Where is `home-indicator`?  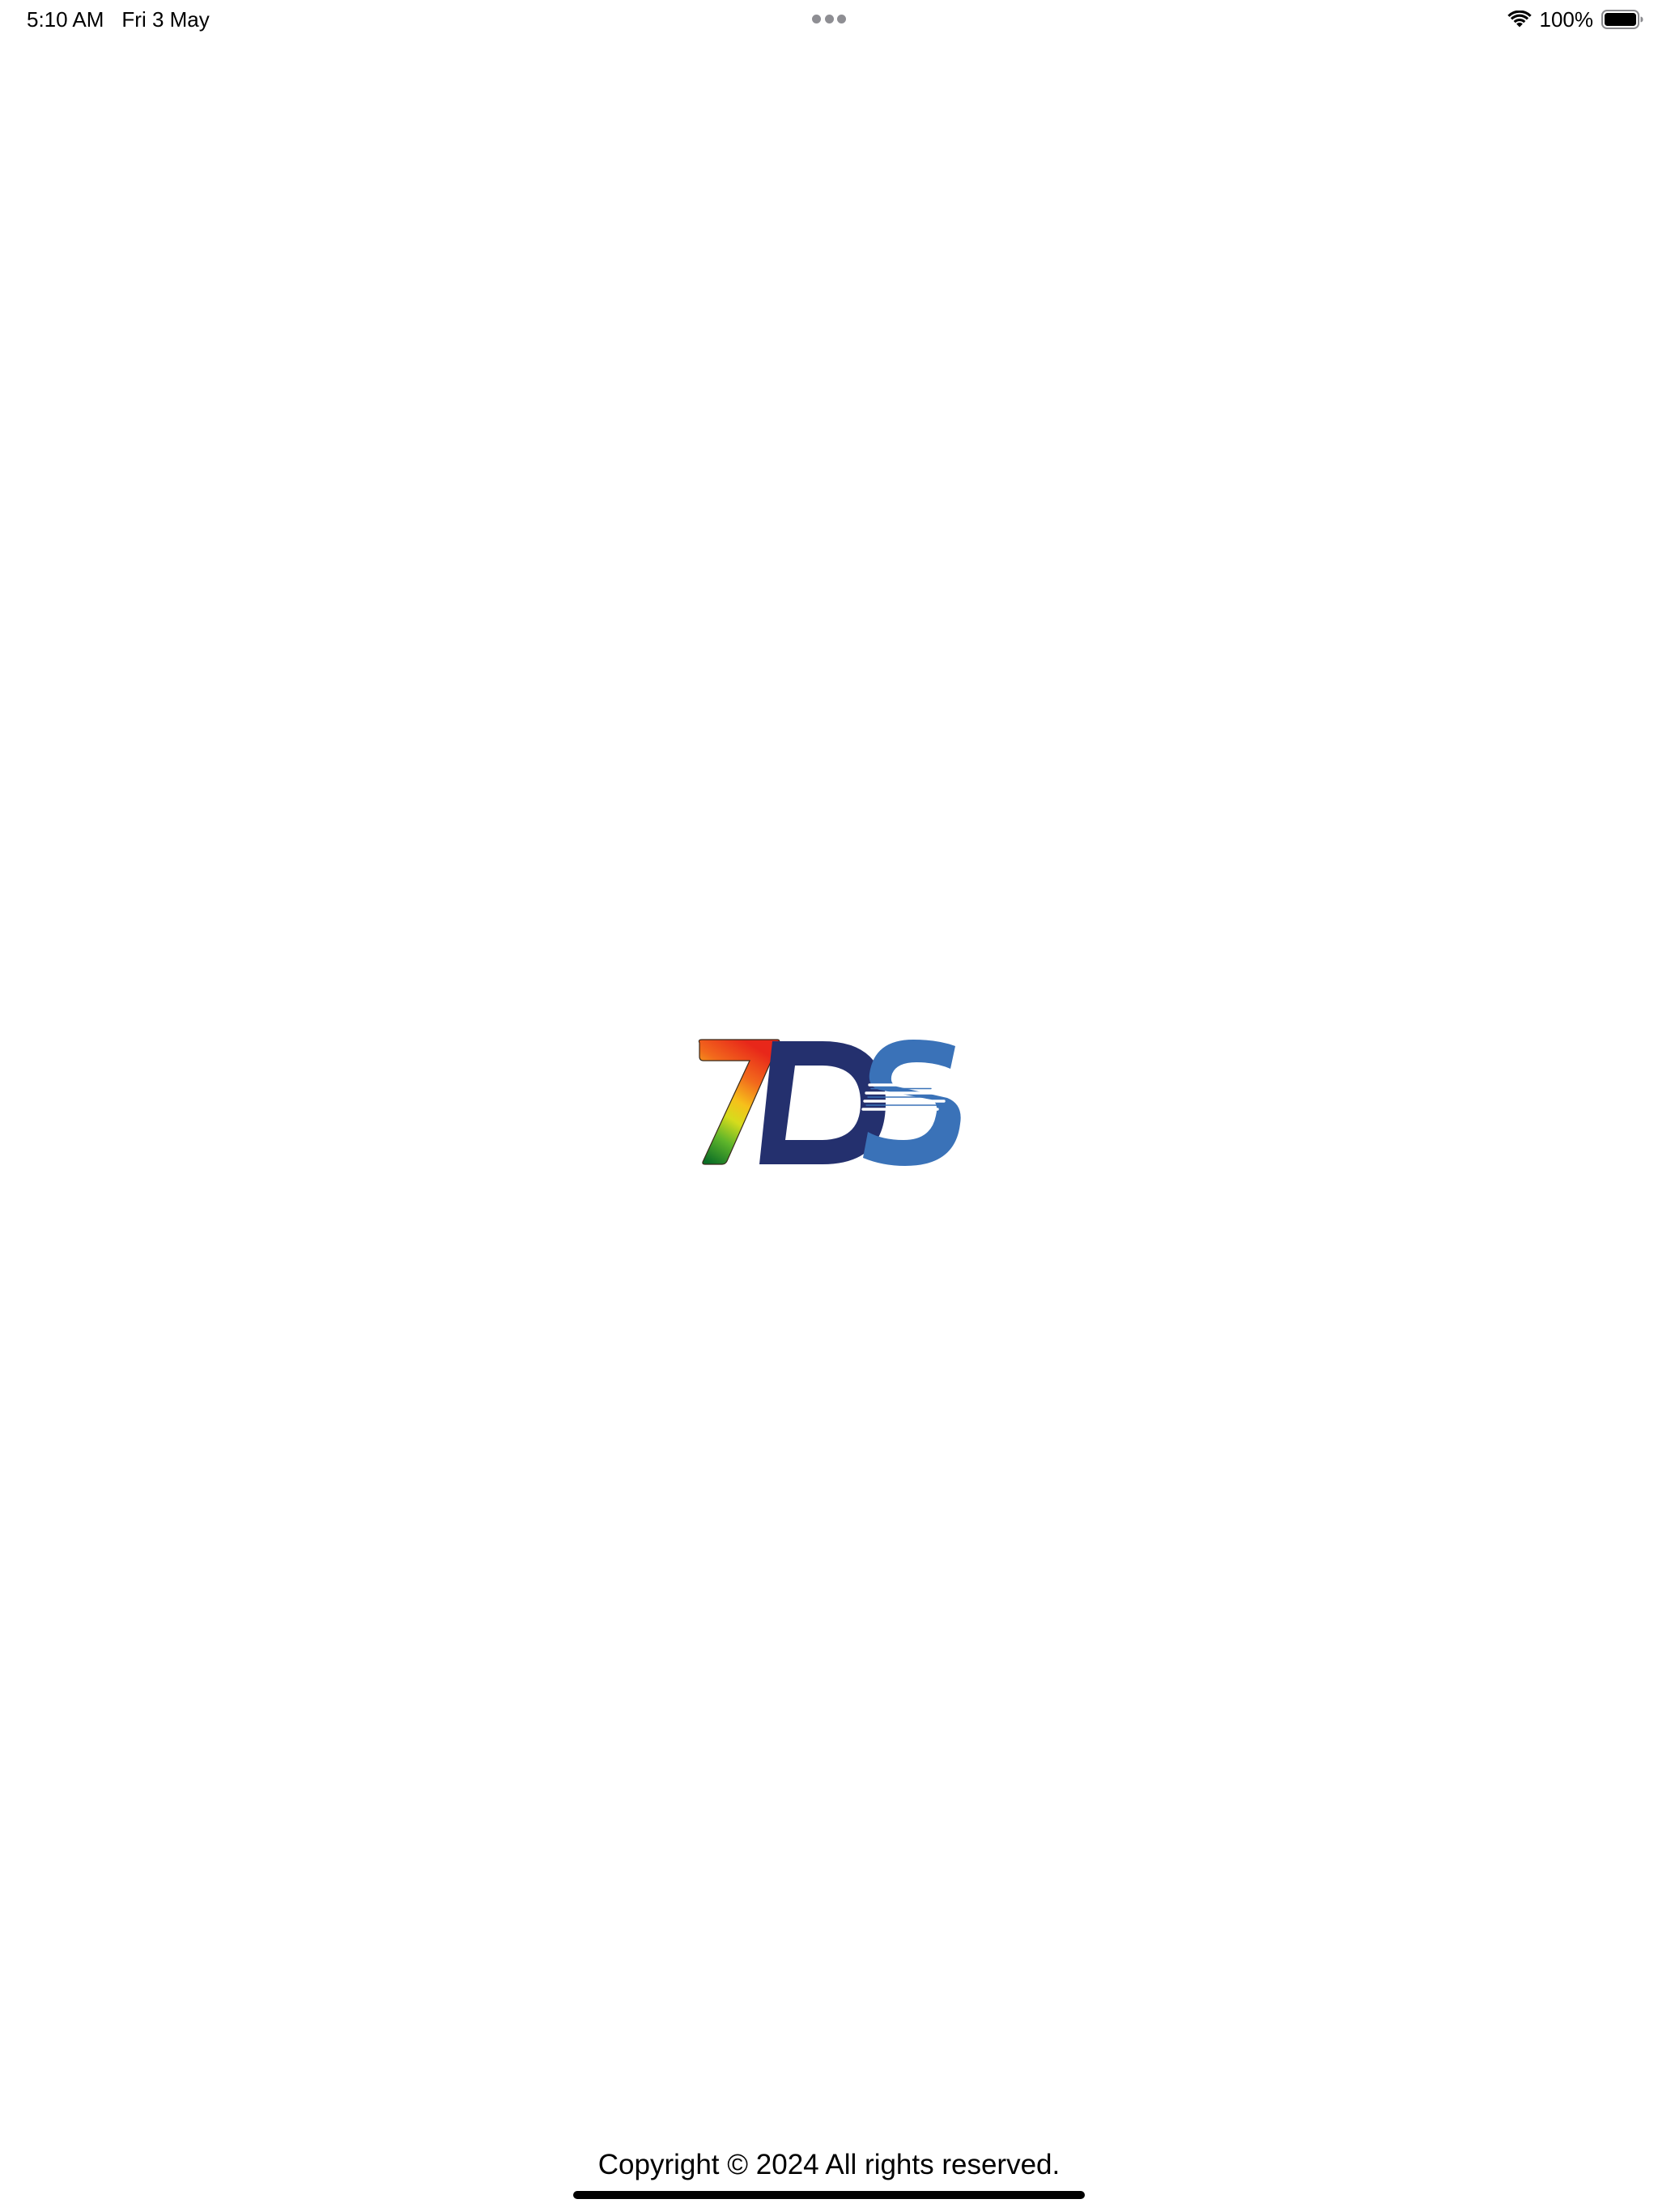 home-indicator is located at coordinates (829, 2195).